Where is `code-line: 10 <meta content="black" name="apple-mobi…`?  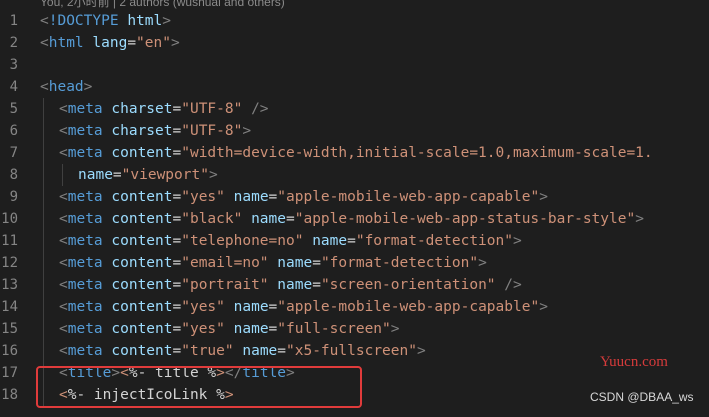 code-line: 10 <meta content="black" name="apple-mobi… is located at coordinates (354, 219).